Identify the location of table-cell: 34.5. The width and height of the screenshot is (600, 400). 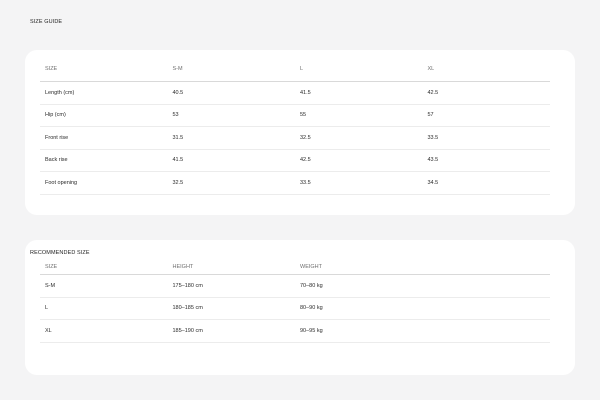
(486, 183).